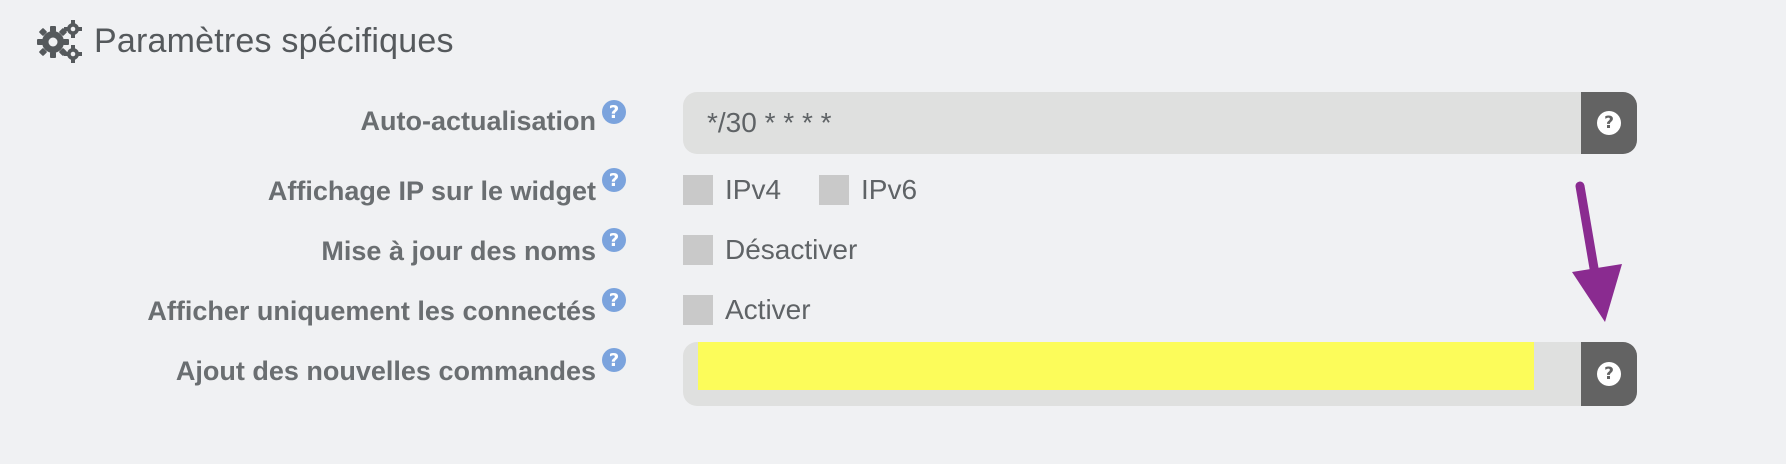 The width and height of the screenshot is (1786, 464). Describe the element at coordinates (768, 309) in the screenshot. I see `enable-label: Activer` at that location.